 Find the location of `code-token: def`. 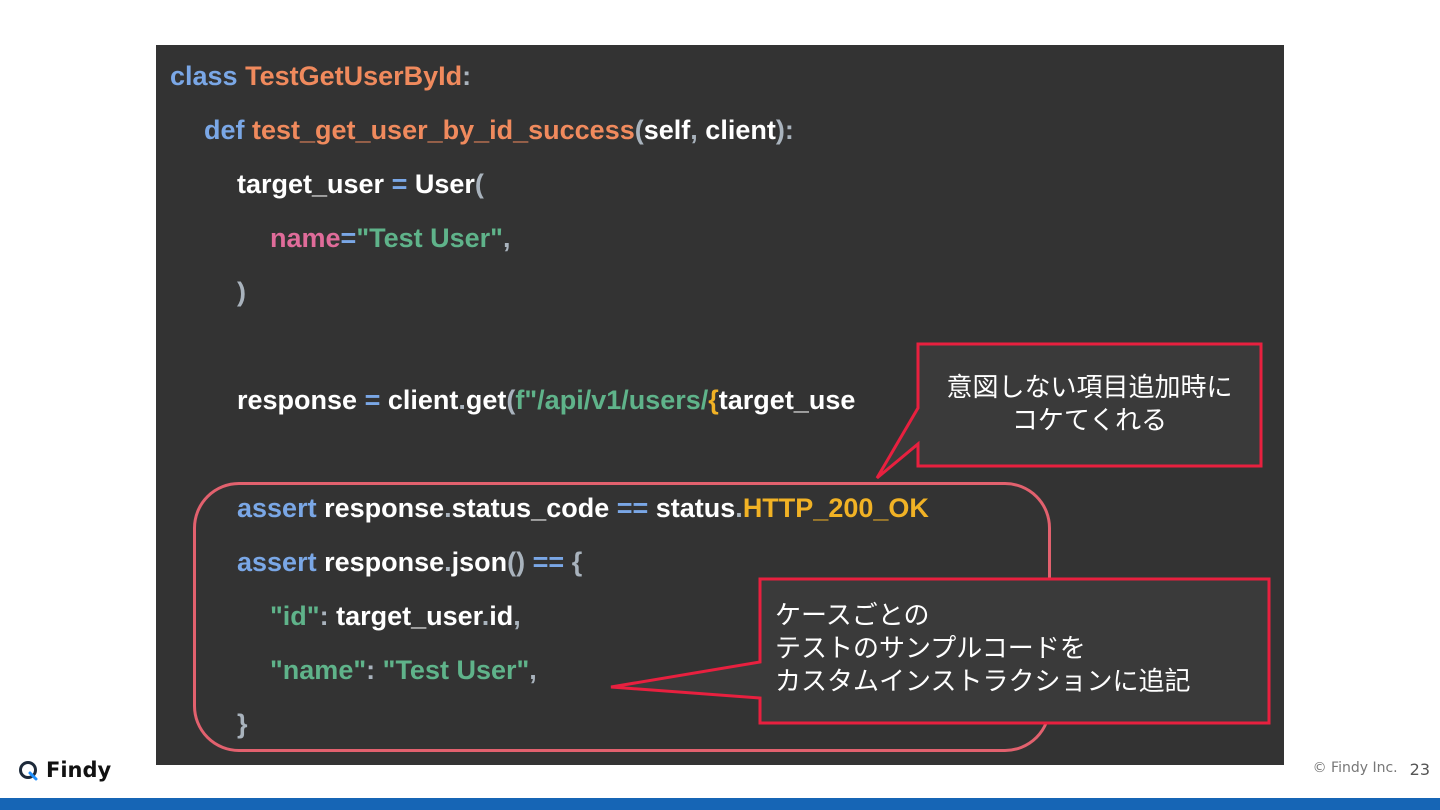

code-token: def is located at coordinates (228, 130).